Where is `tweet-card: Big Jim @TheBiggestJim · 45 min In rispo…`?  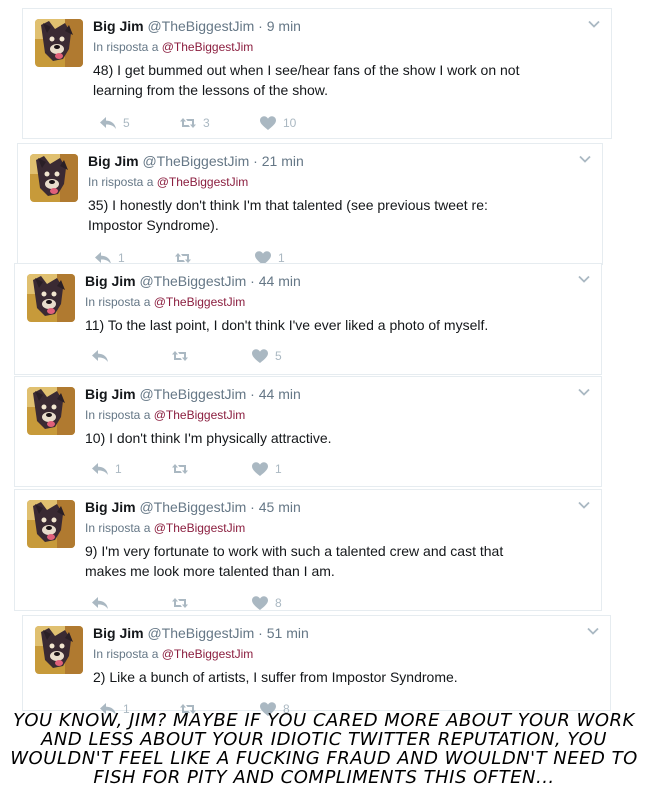 tweet-card: Big Jim @TheBiggestJim · 45 min In rispo… is located at coordinates (308, 550).